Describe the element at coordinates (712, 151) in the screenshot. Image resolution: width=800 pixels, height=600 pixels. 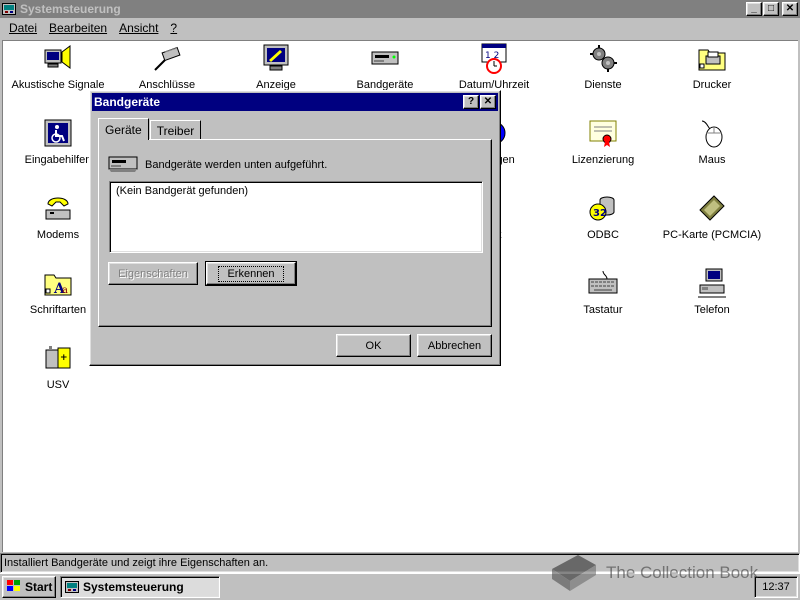
I see `icon-maus: Maus` at that location.